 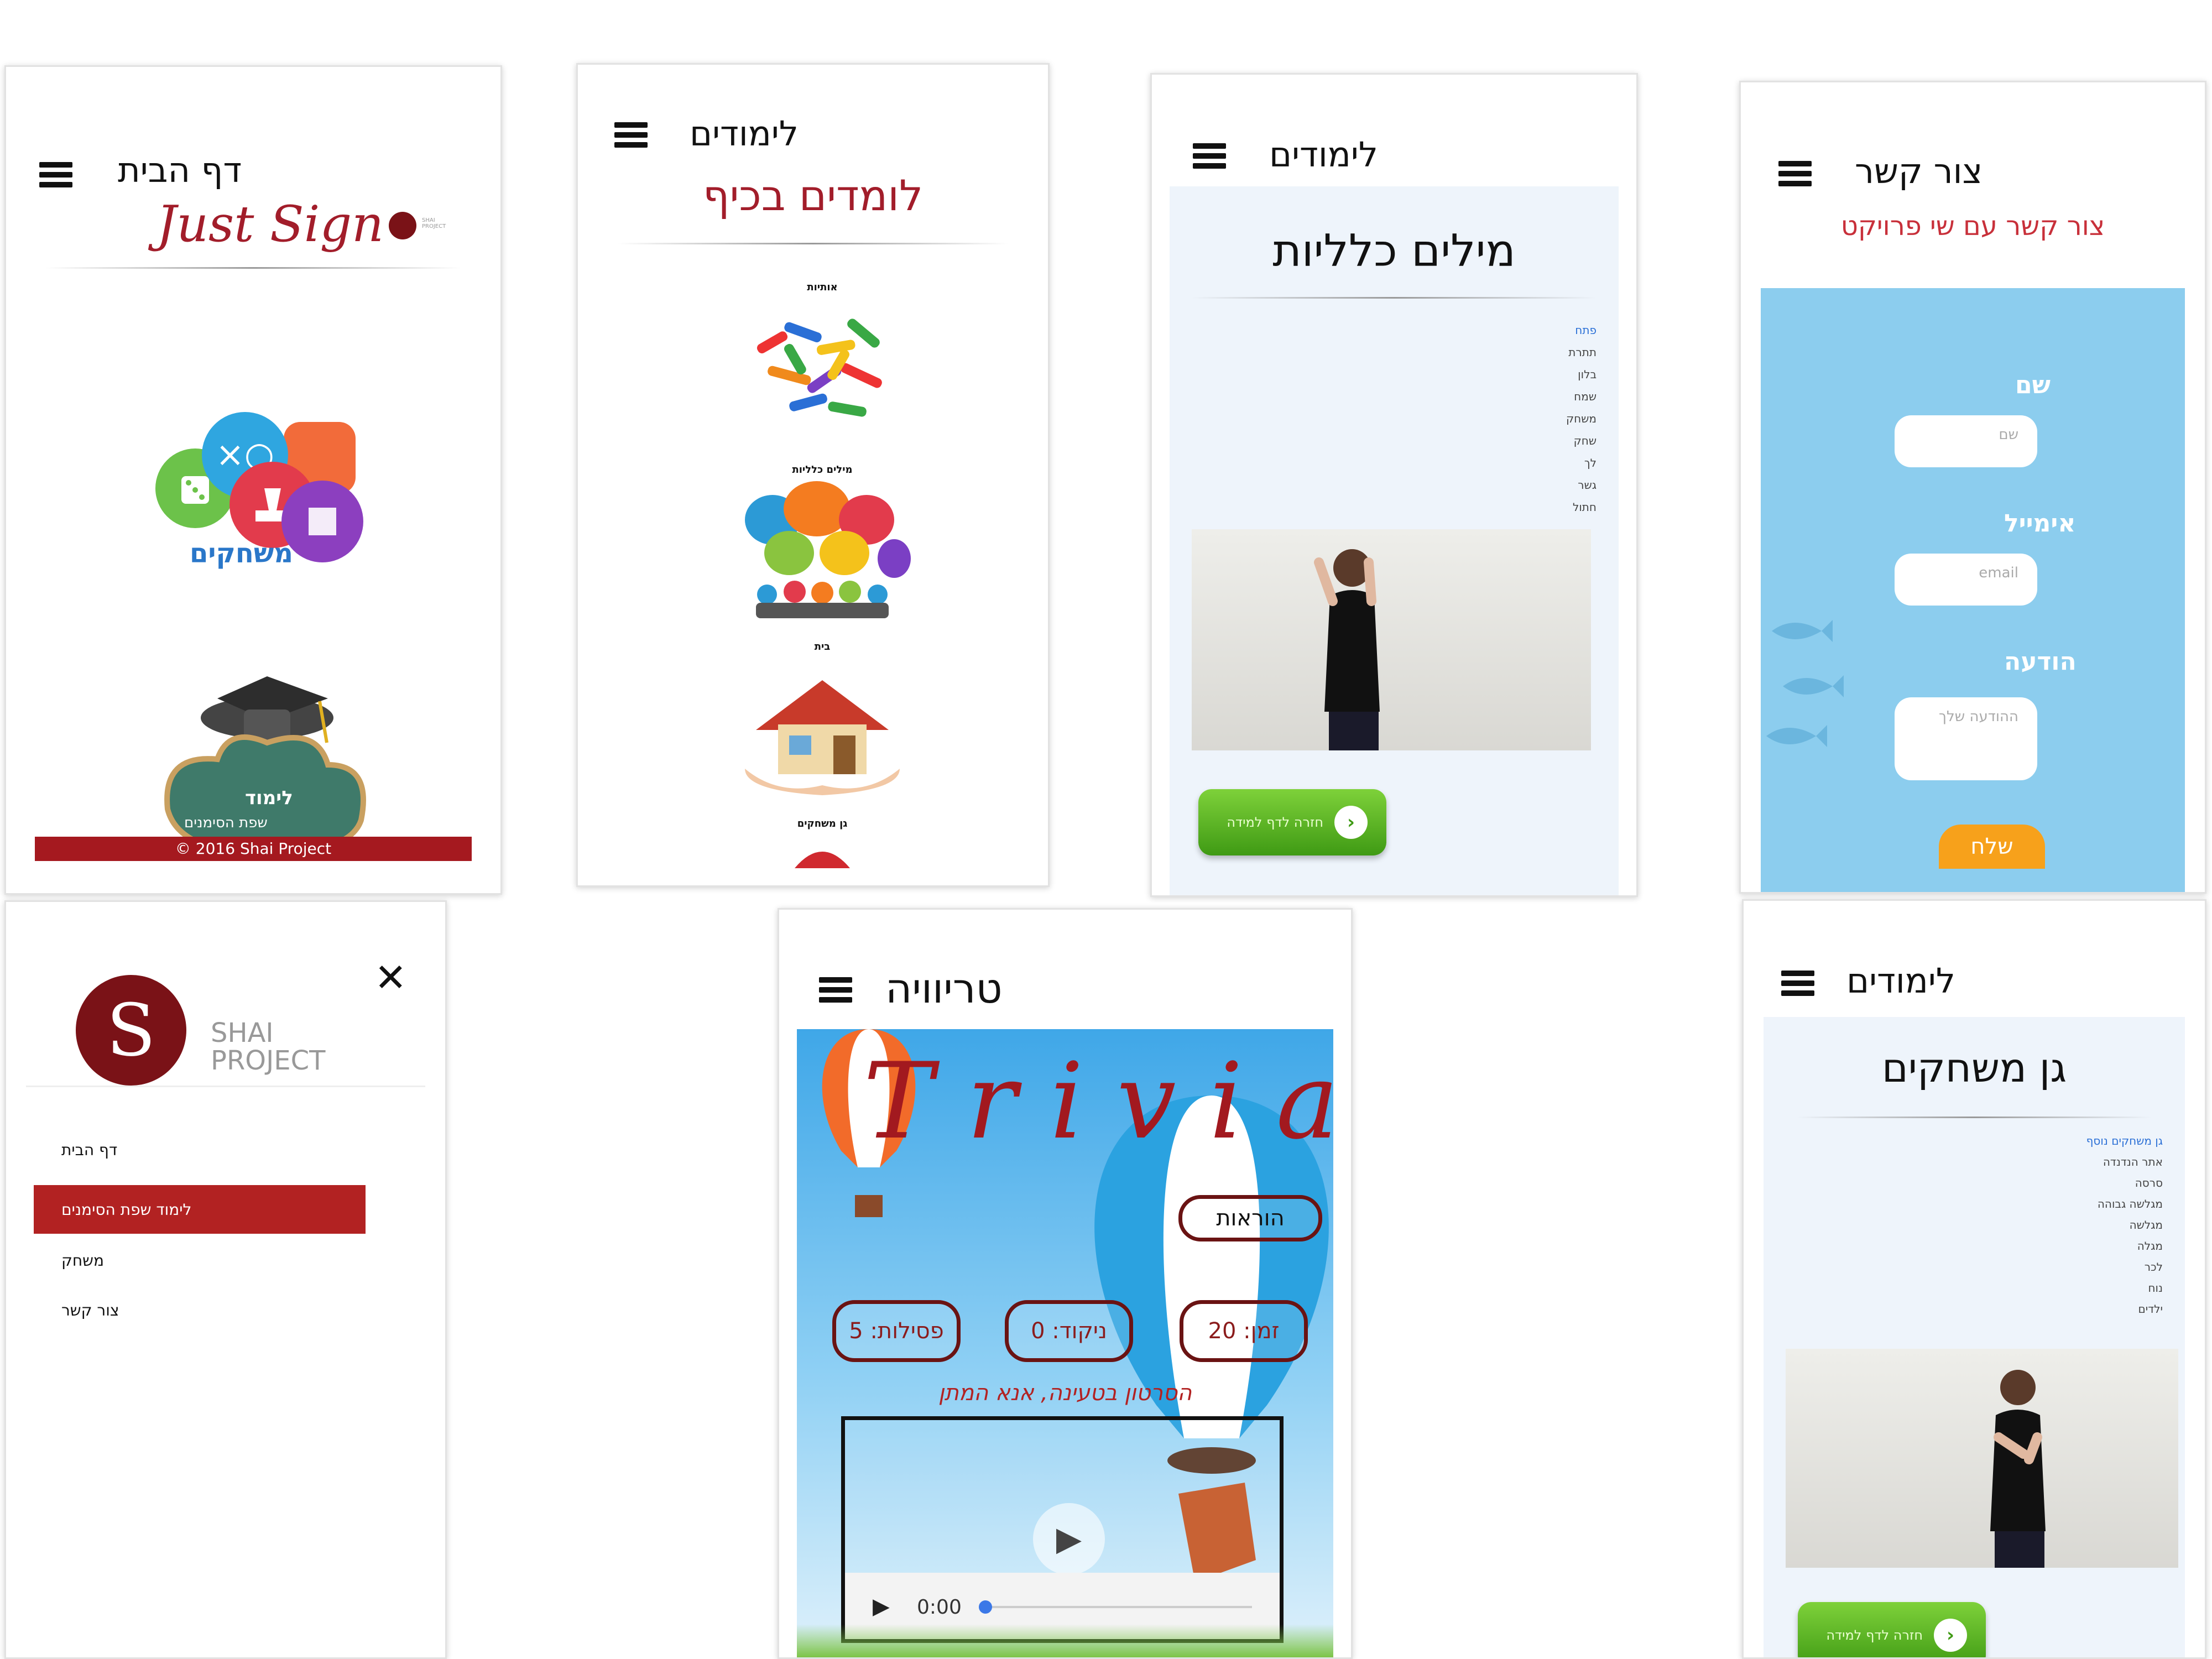 I want to click on contact-form-panel: שם שם אימייל email הודעה ההודעה שלך שלח, so click(x=1973, y=590).